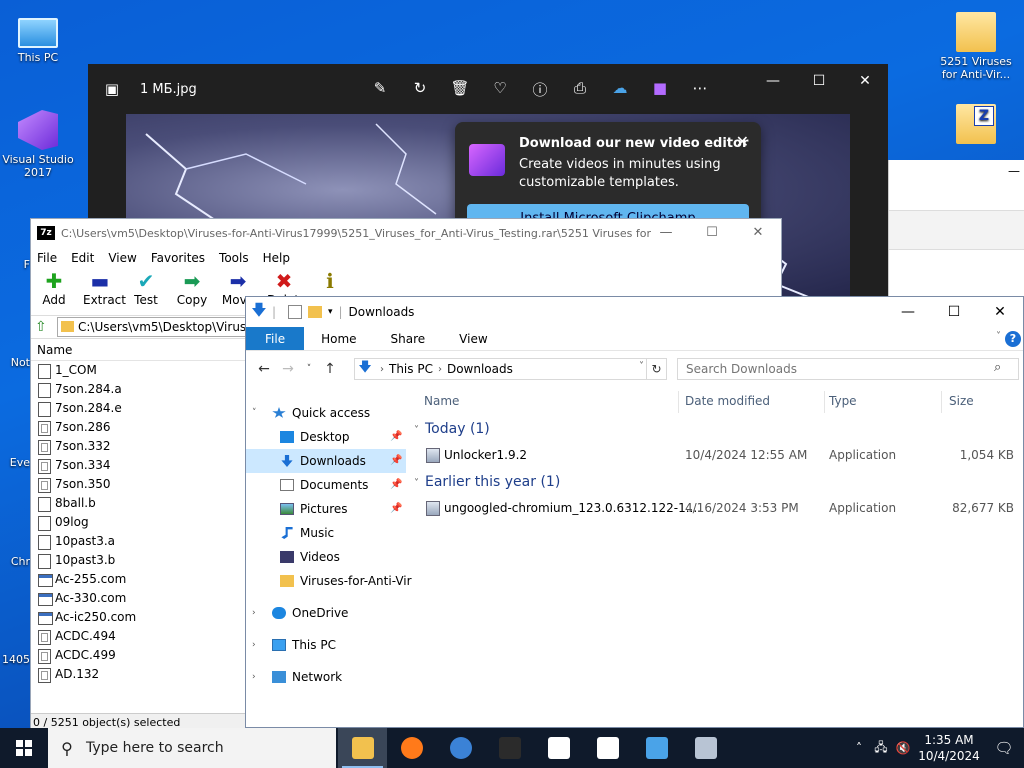  I want to click on nav-item-downloads: Downloads 📌, so click(326, 461).